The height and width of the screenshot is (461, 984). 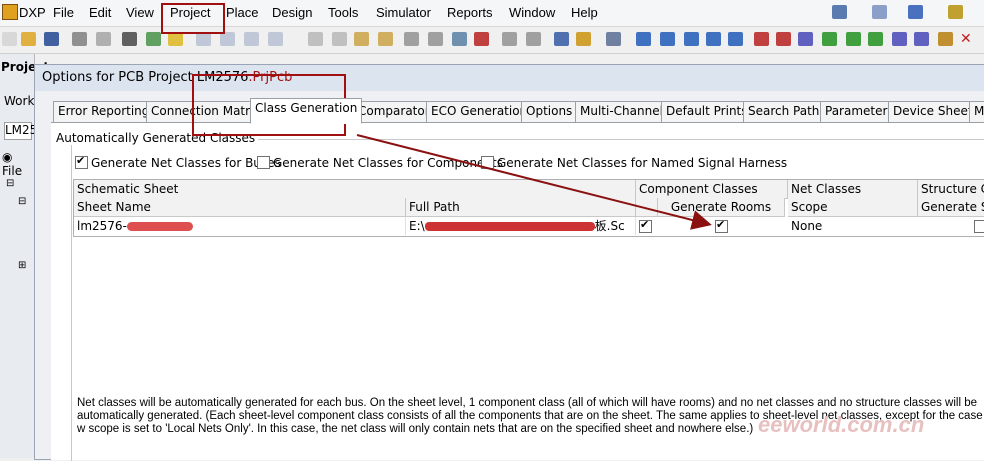 I want to click on arrow-line, so click(x=534, y=182).